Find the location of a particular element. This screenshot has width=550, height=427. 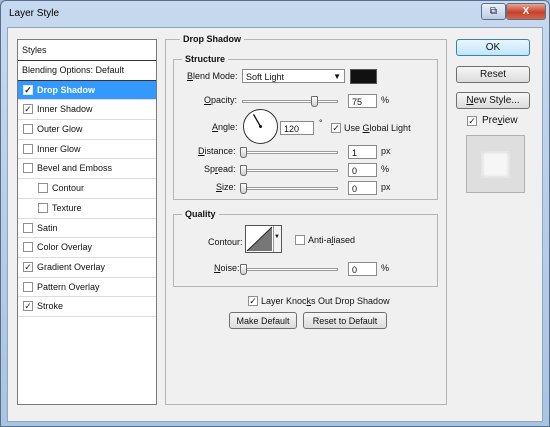

reset-to-default-button: Reset to Default is located at coordinates (345, 320).